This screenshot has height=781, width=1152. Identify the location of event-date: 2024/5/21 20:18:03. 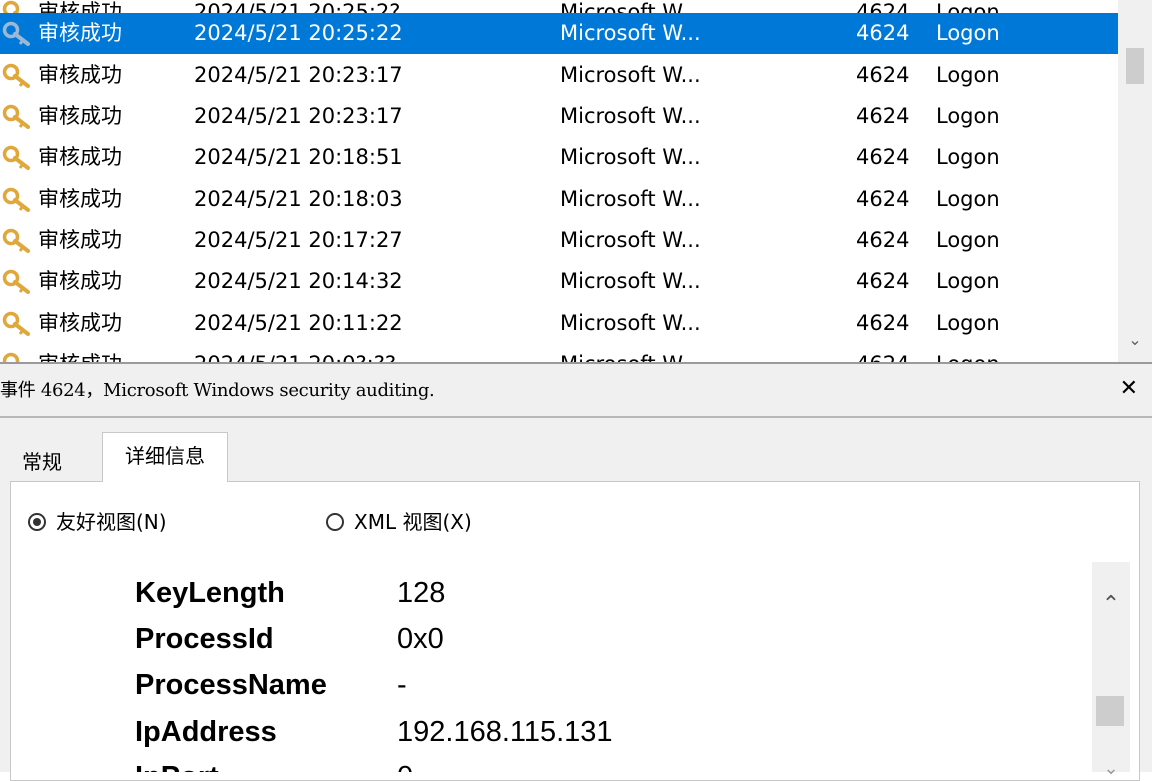
(298, 199).